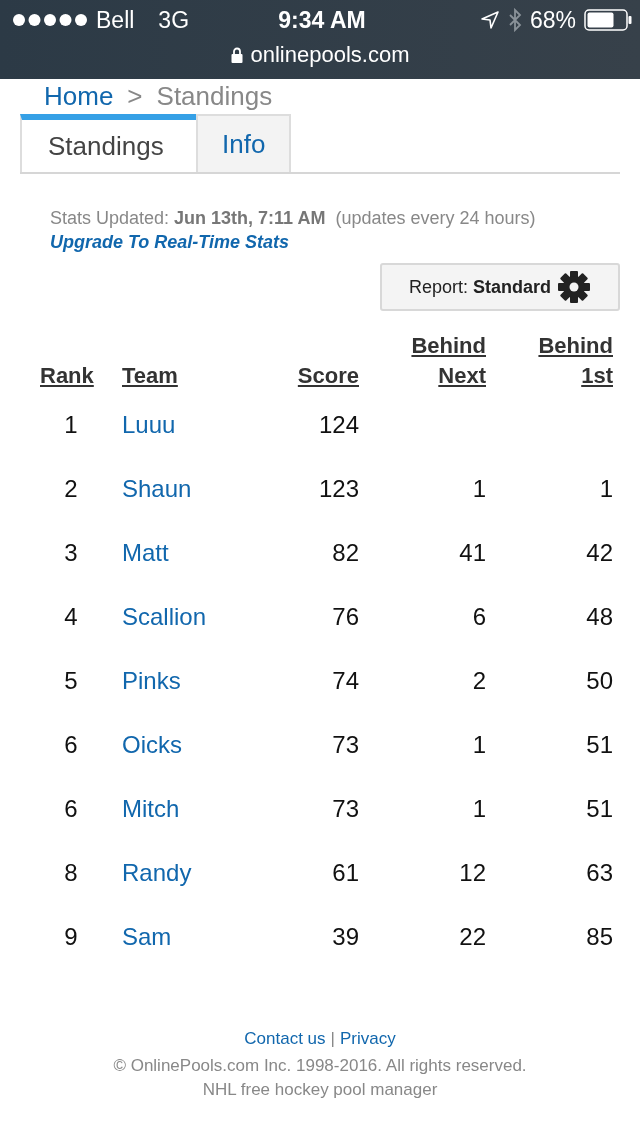  Describe the element at coordinates (575, 362) in the screenshot. I see `column-header: Behind 1st` at that location.